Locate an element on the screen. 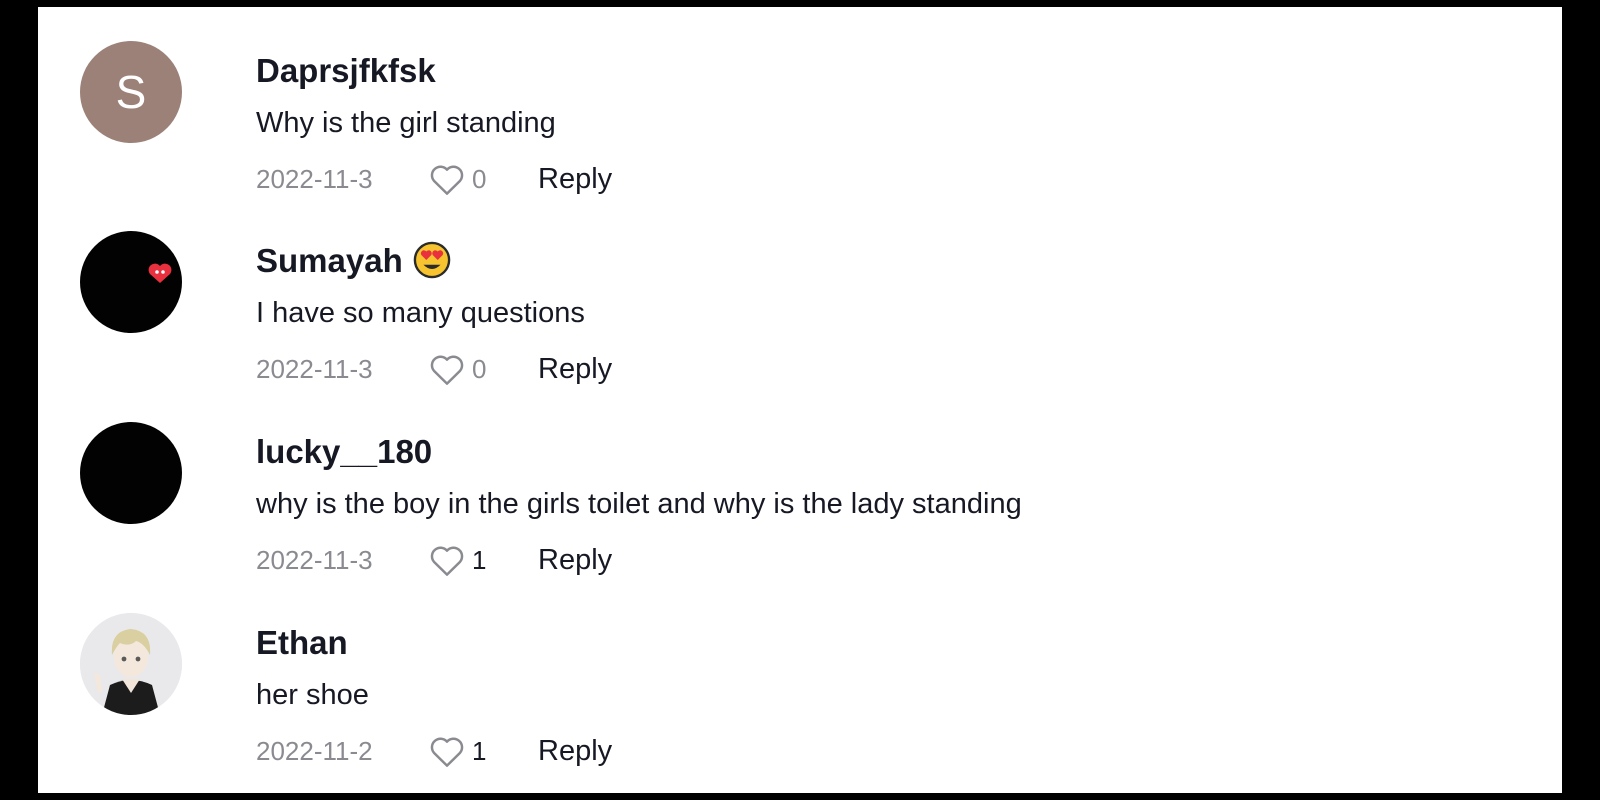  comment-text: Why is the girl standing is located at coordinates (406, 123).